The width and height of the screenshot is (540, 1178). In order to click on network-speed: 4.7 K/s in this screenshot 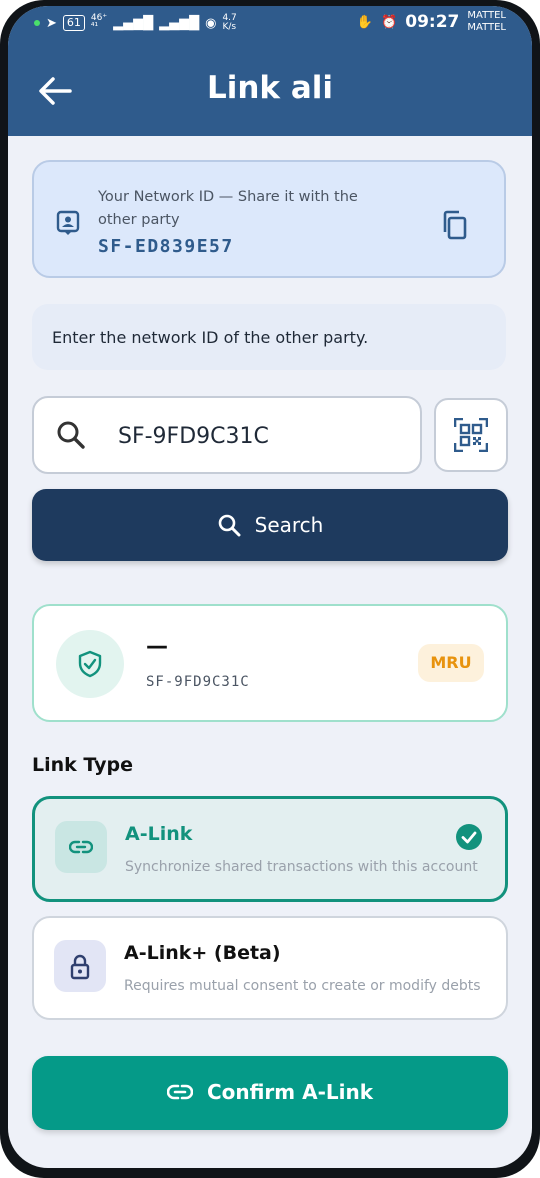, I will do `click(229, 22)`.